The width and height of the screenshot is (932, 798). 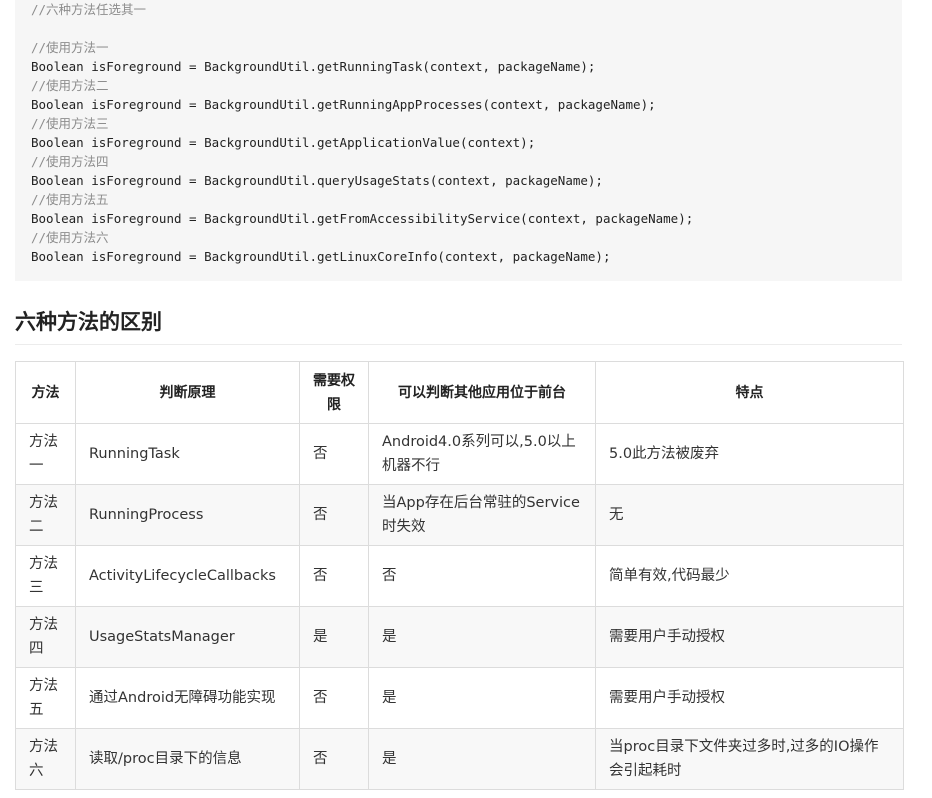 I want to click on table-row: 方法五 通过Android无障碍功能实现 否 是 需要用户手动授权, so click(x=459, y=698).